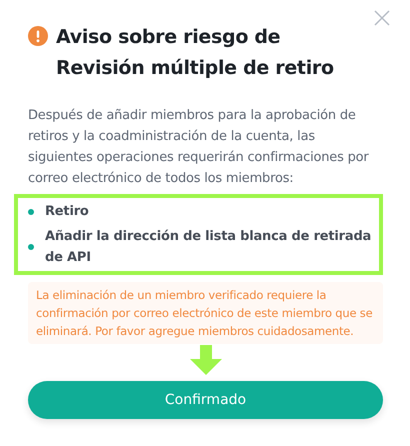 Image resolution: width=410 pixels, height=446 pixels. Describe the element at coordinates (208, 247) in the screenshot. I see `operation-item: Añadir la dirección de lista blanca de retirada de API` at that location.